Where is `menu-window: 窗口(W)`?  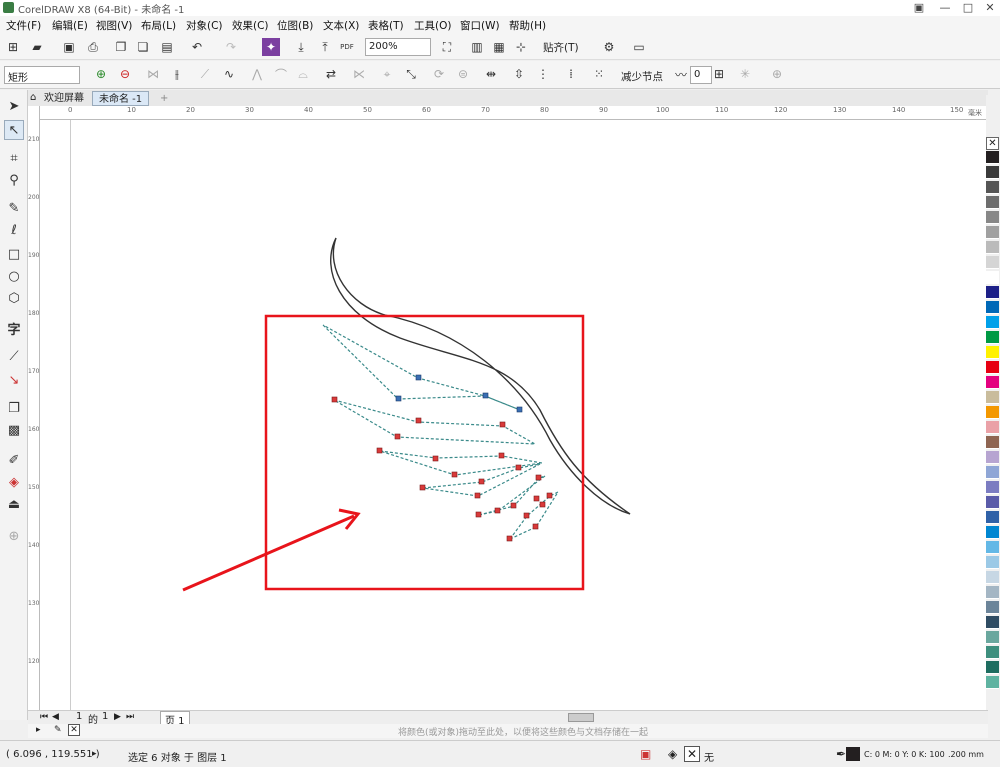 menu-window: 窗口(W) is located at coordinates (480, 25).